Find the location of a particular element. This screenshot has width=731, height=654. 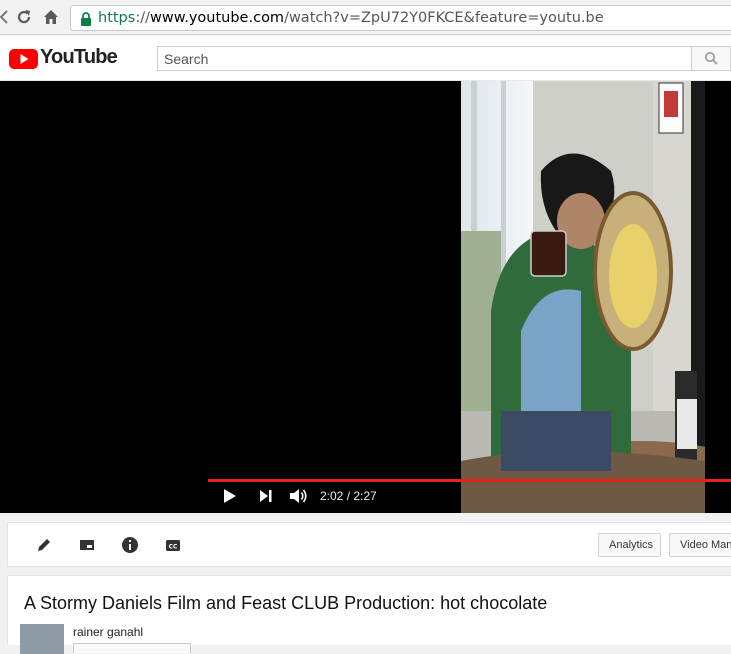

youtube-logo-text: YouTube is located at coordinates (79, 57).